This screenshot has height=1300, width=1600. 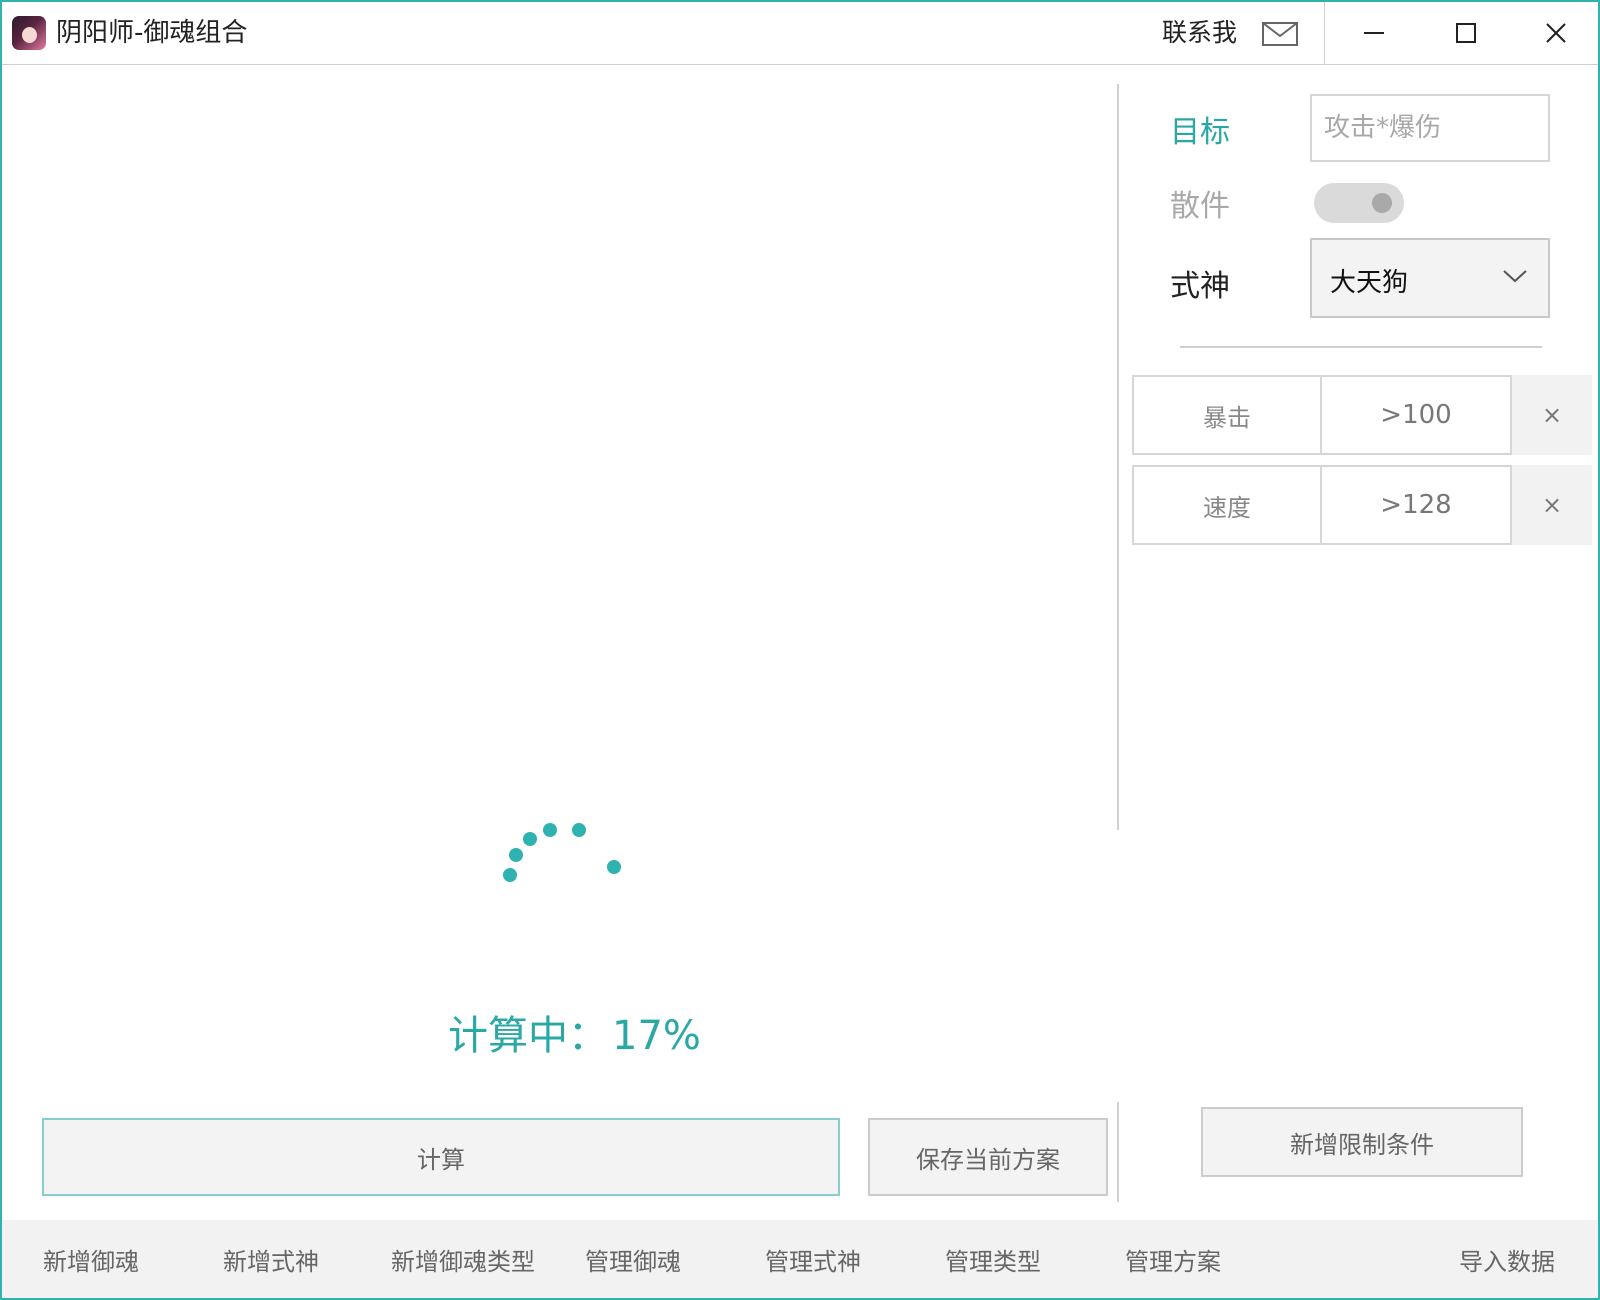 I want to click on nav-add-shiki: 新增式神, so click(x=271, y=1259).